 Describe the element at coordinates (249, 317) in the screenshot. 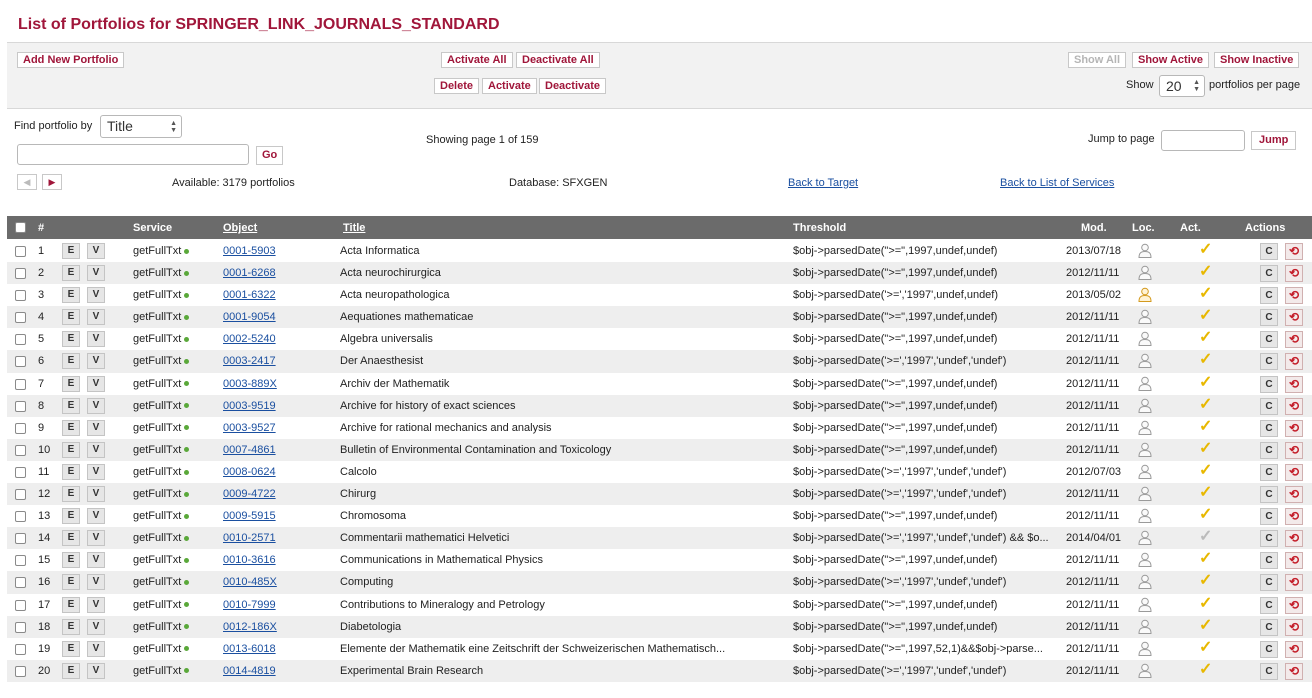

I see `object-link: 0001-9054` at that location.